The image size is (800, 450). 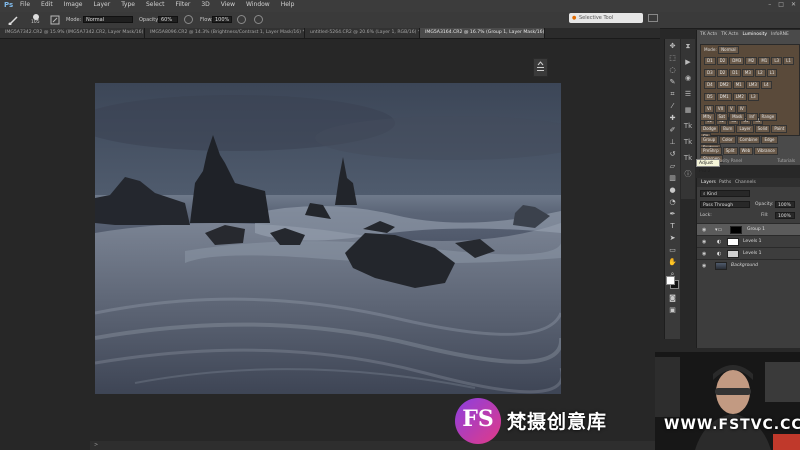 I want to click on tk-btn: D4, so click(x=710, y=85).